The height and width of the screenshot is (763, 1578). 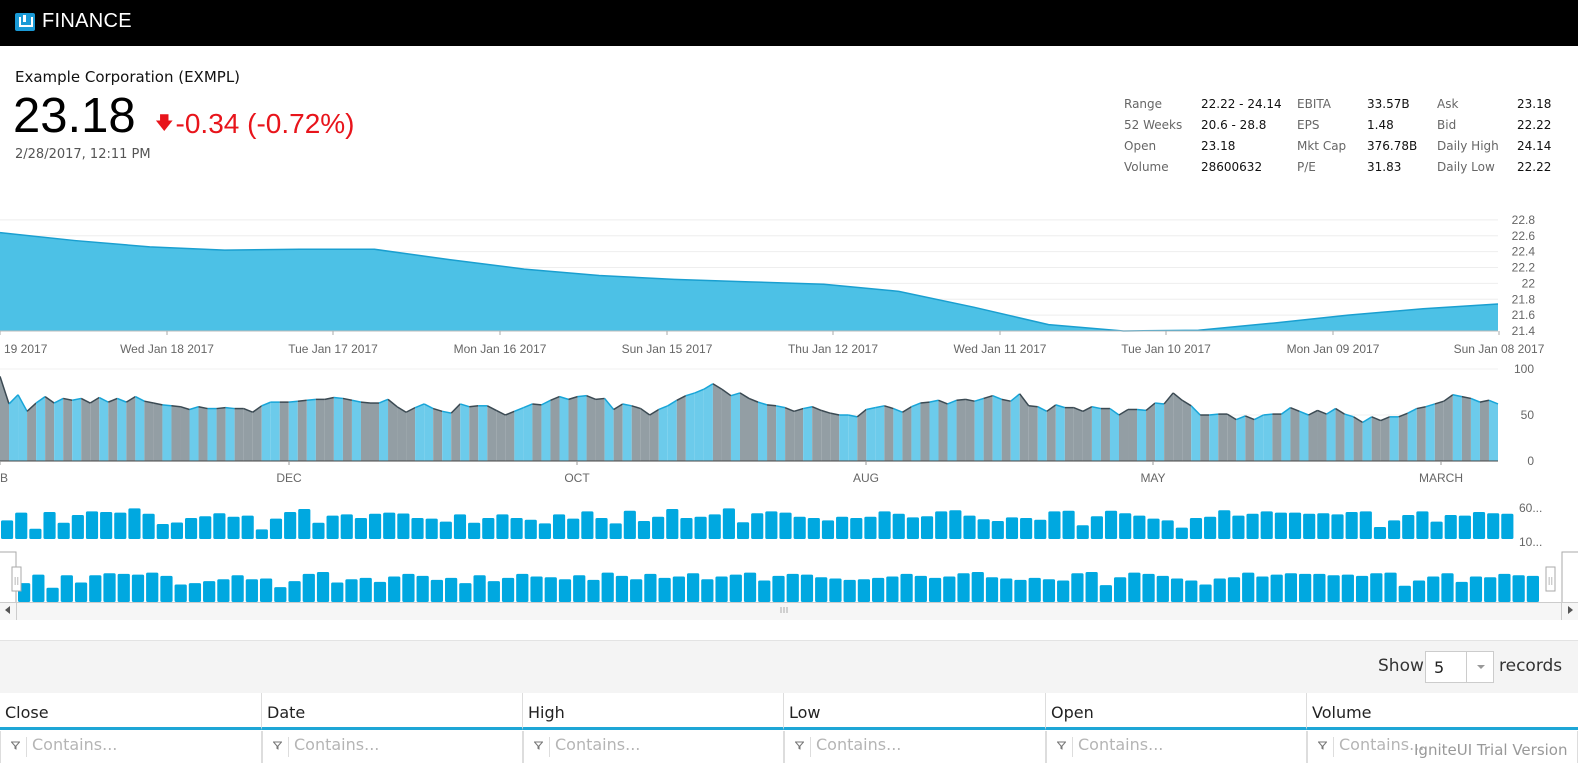 What do you see at coordinates (289, 478) in the screenshot?
I see `x-tick-label: DEC` at bounding box center [289, 478].